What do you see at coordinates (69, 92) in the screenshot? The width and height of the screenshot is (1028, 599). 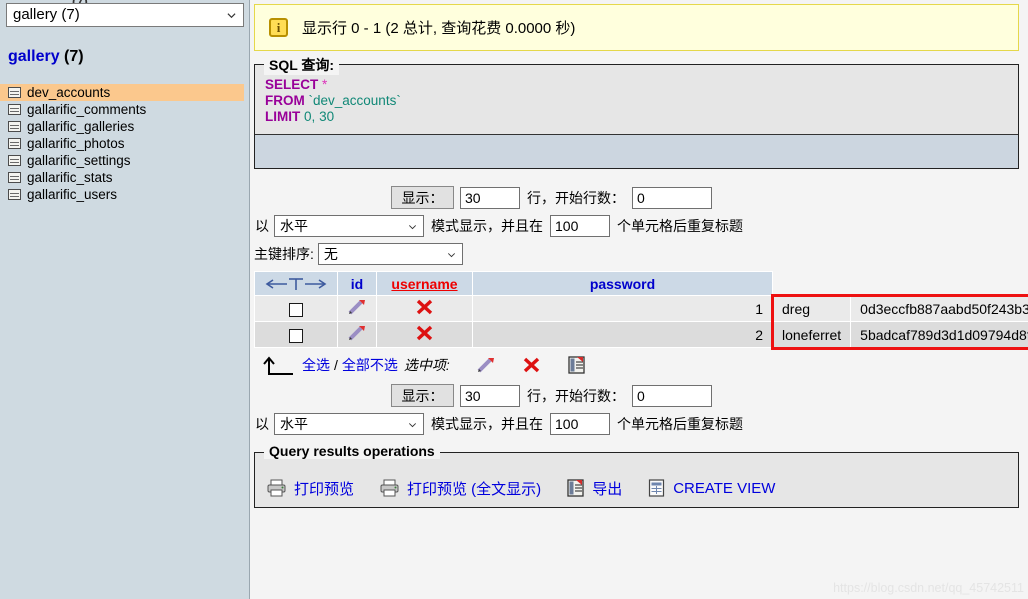 I see `table-list-item-label: dev_accounts` at bounding box center [69, 92].